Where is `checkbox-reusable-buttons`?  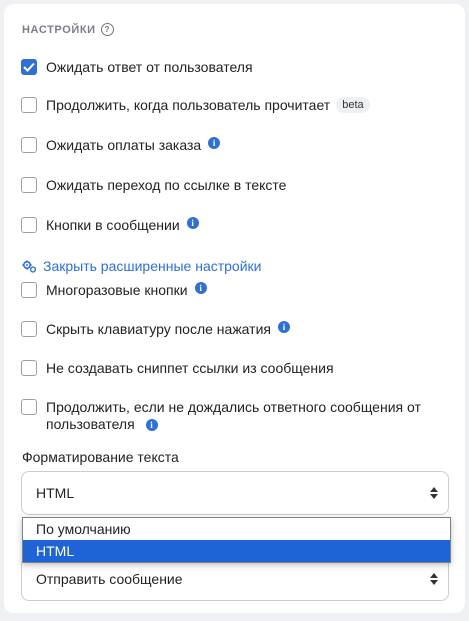 checkbox-reusable-buttons is located at coordinates (29, 290).